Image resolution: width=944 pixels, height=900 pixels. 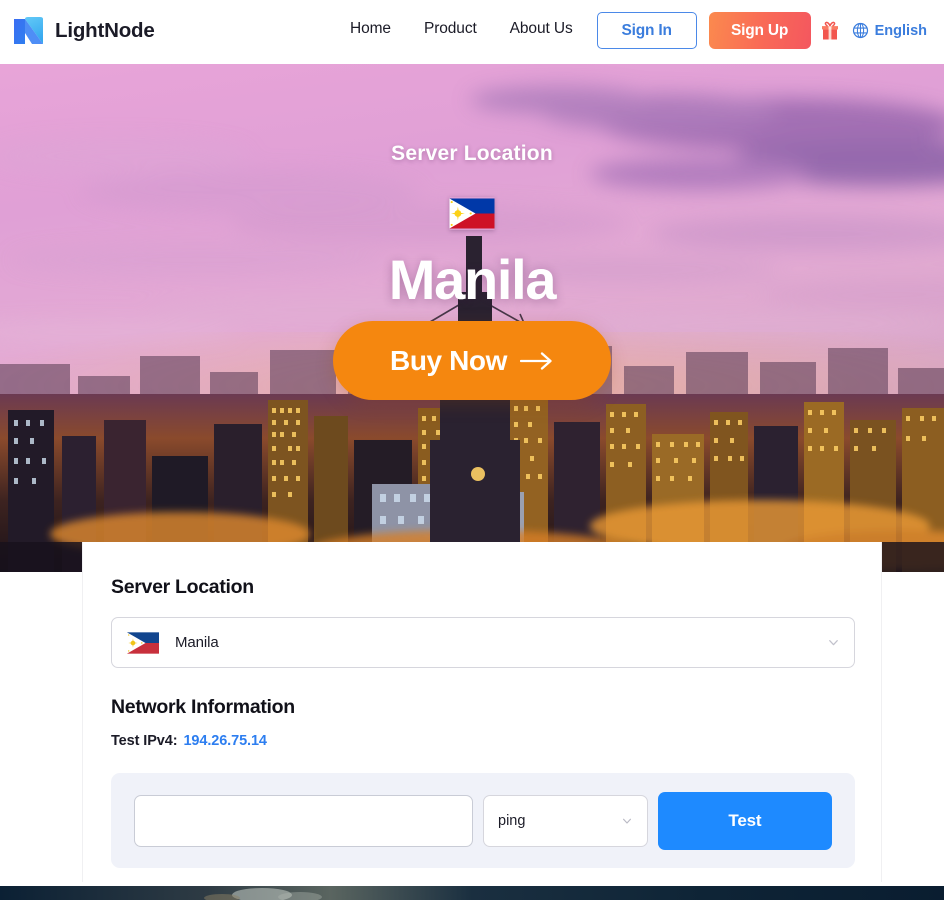 What do you see at coordinates (303, 820) in the screenshot?
I see `test-host-input` at bounding box center [303, 820].